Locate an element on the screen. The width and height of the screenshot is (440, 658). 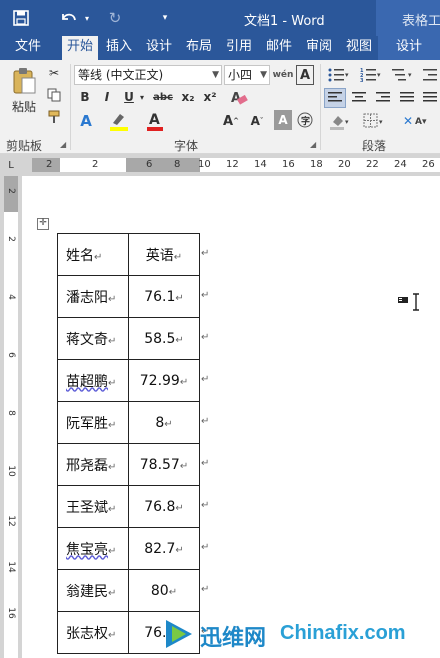
character-shading-icon: A is located at coordinates (283, 120).